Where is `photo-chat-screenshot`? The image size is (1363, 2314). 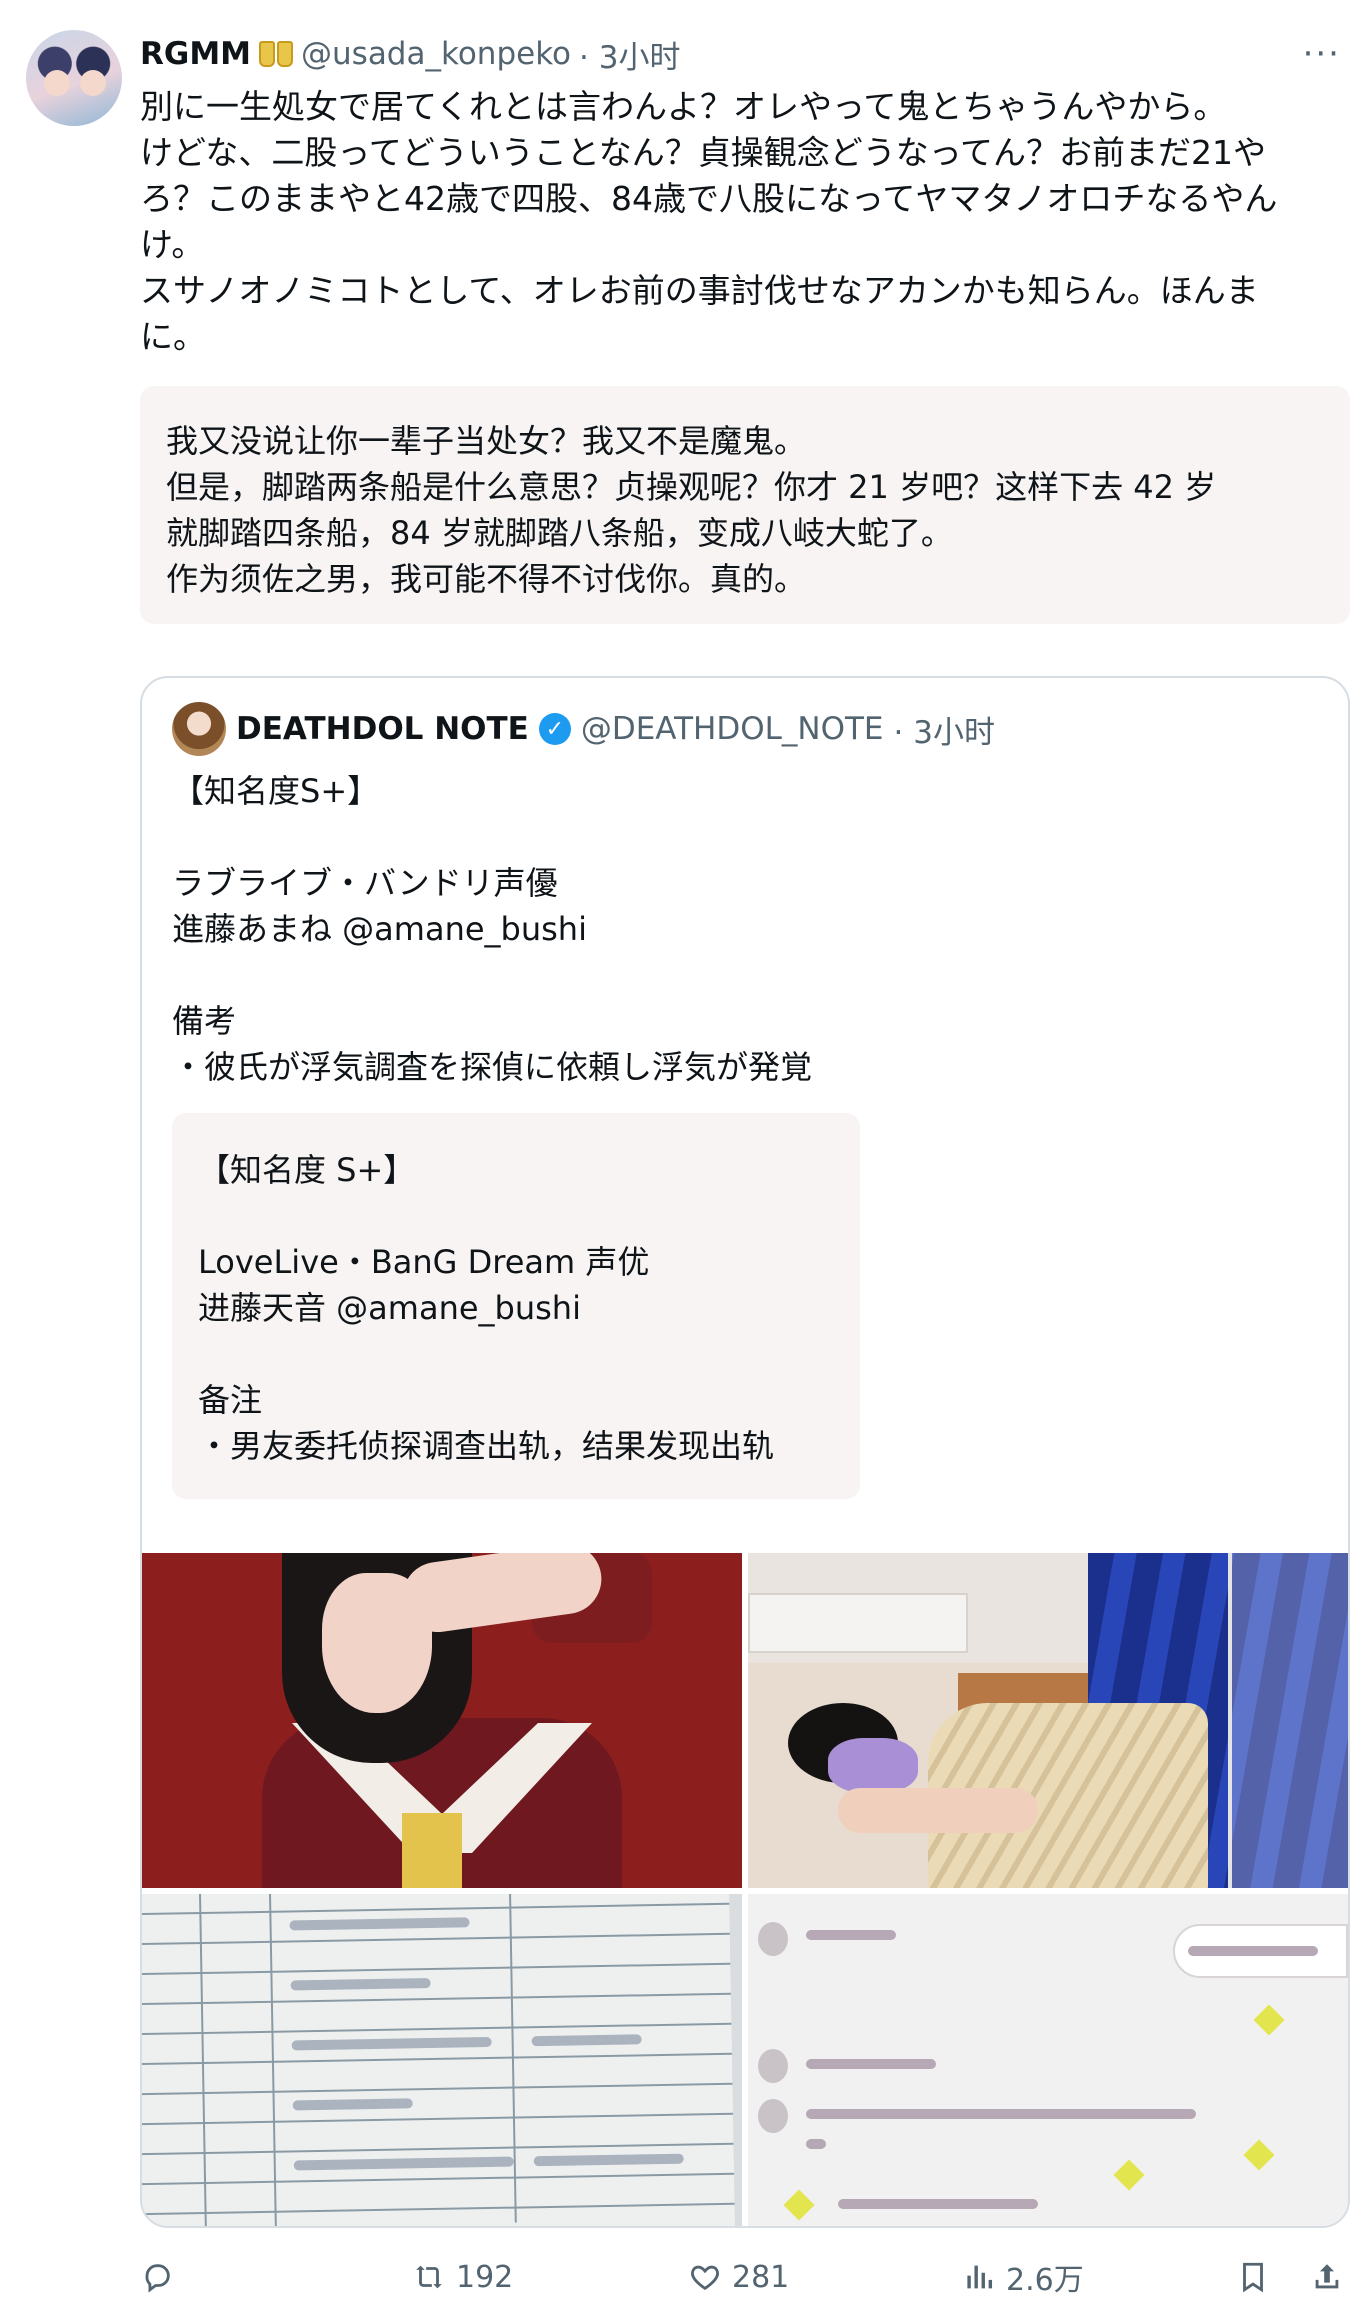
photo-chat-screenshot is located at coordinates (1048, 2060).